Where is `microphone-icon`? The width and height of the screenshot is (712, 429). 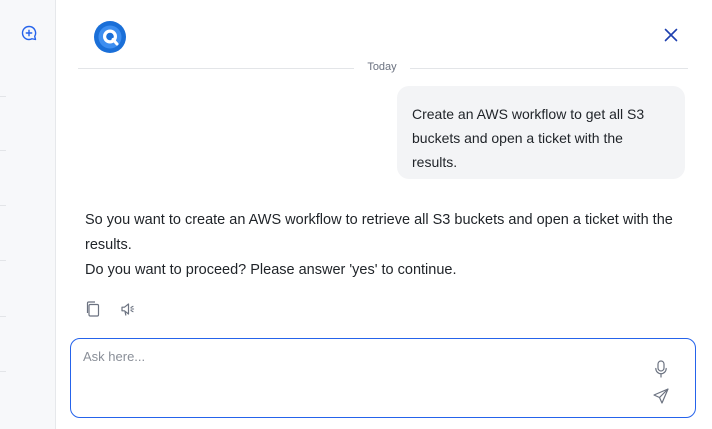
microphone-icon is located at coordinates (661, 369).